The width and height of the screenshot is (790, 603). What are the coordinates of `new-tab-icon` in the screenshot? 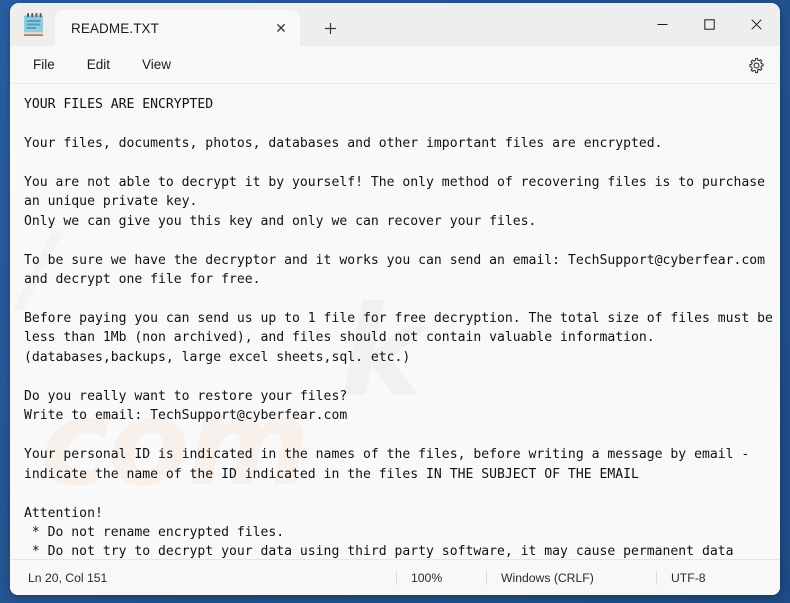 It's located at (330, 28).